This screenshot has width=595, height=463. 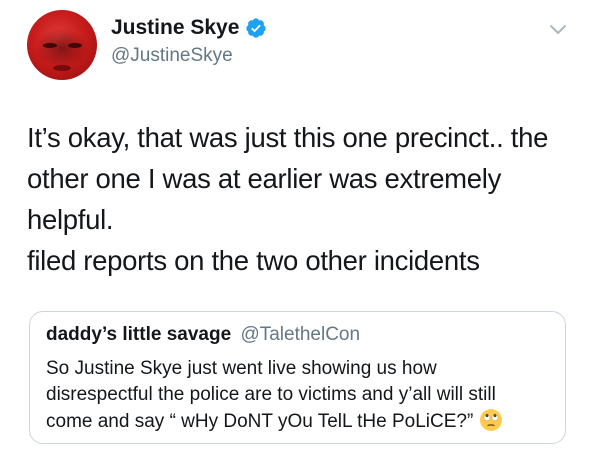 I want to click on author-display-name: Justine Skye, so click(x=175, y=28).